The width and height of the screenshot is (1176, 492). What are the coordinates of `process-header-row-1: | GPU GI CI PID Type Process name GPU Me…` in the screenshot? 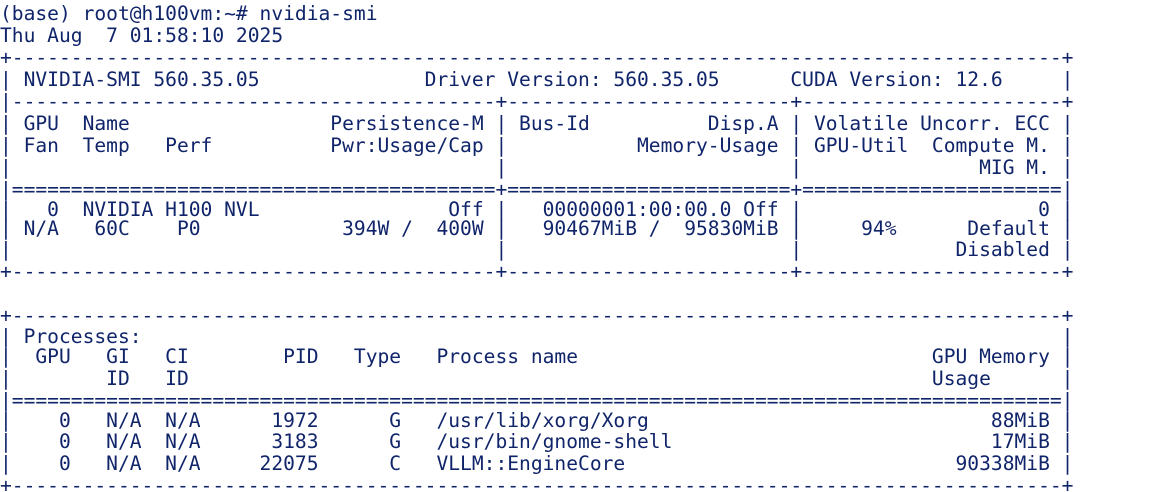 It's located at (537, 356).